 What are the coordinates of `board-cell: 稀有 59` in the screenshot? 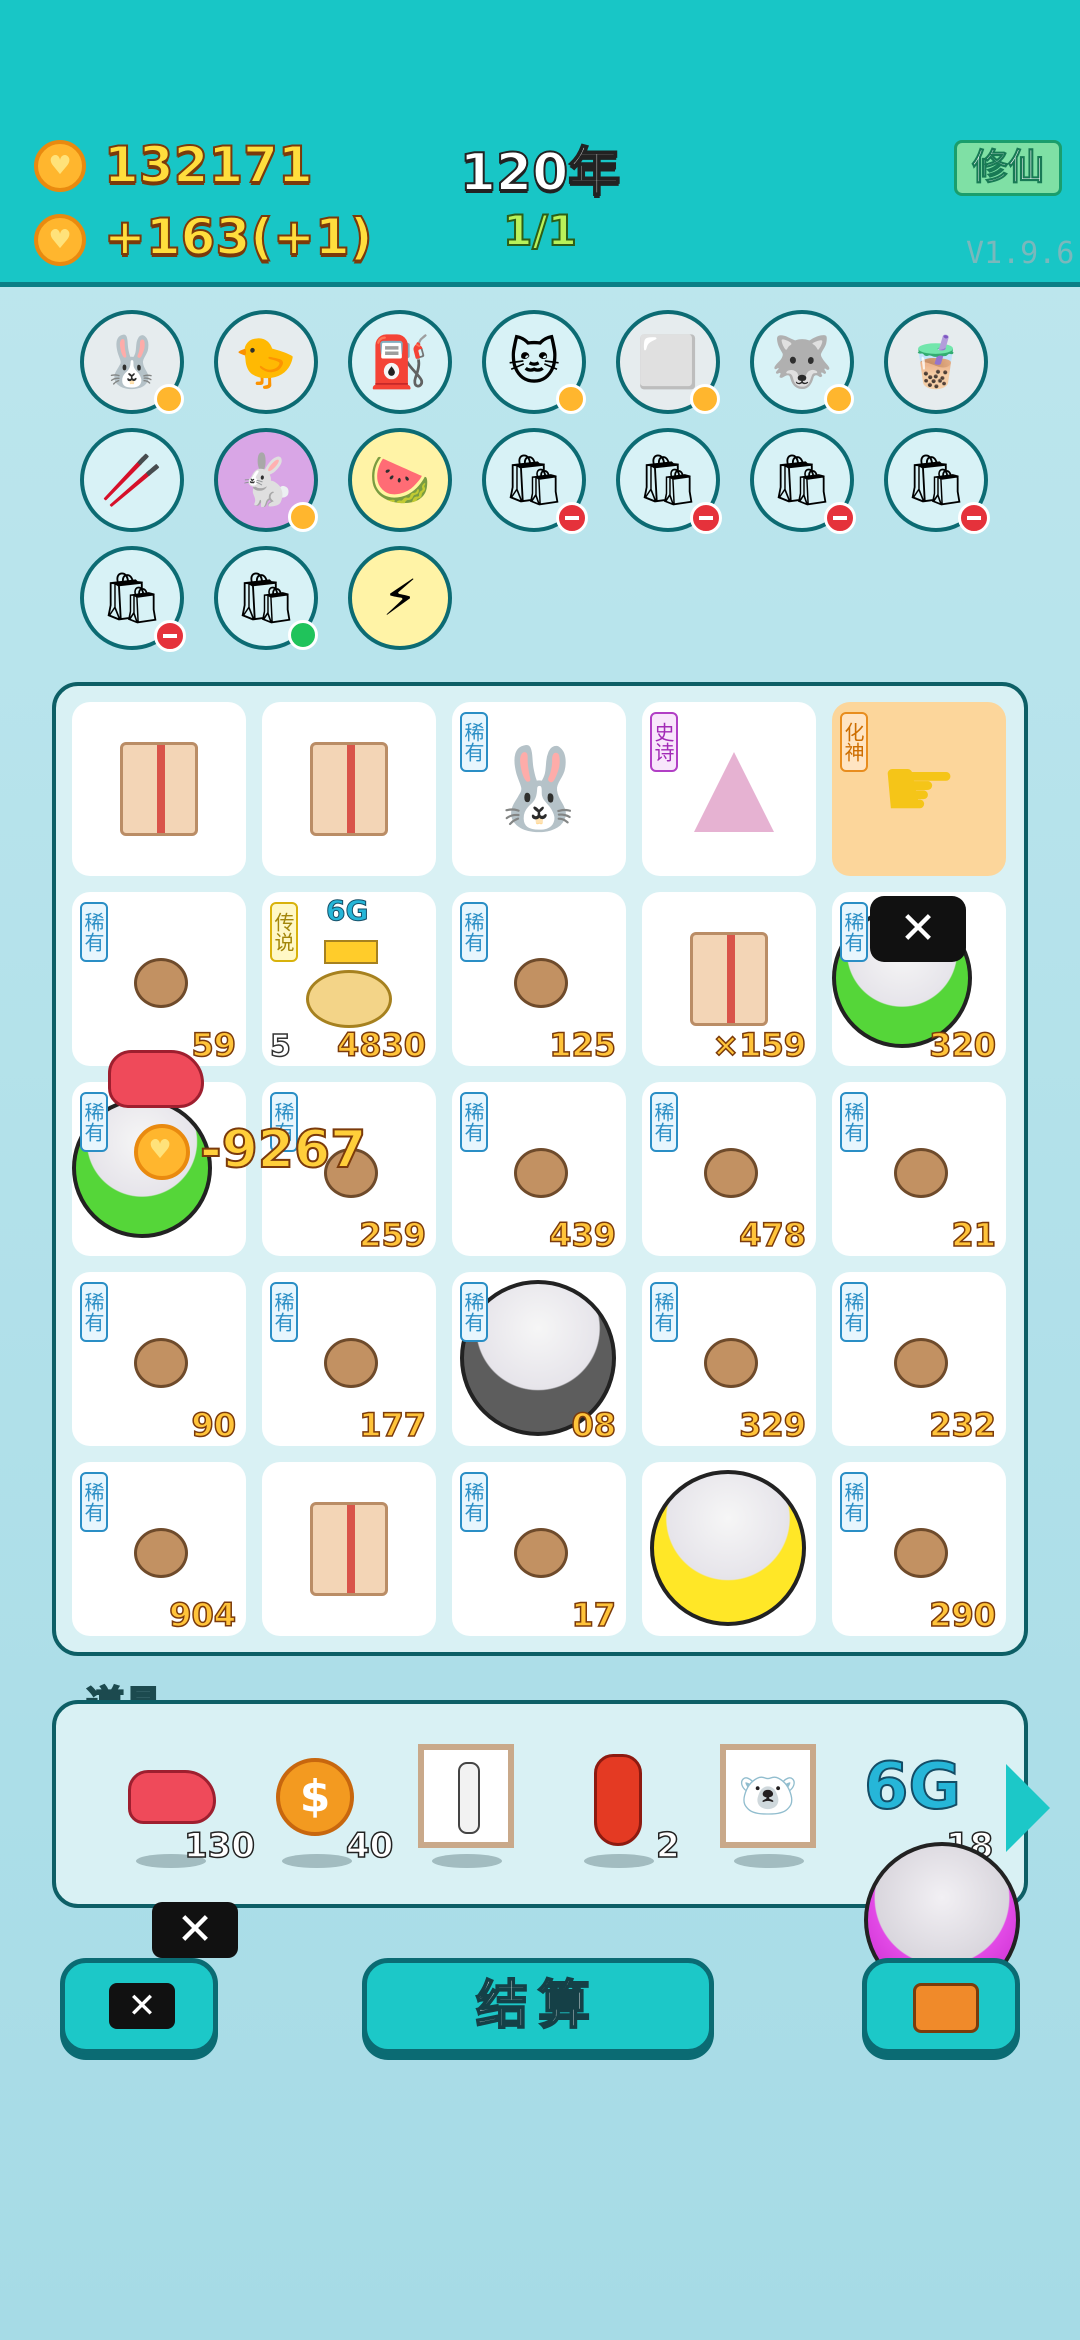 It's located at (159, 979).